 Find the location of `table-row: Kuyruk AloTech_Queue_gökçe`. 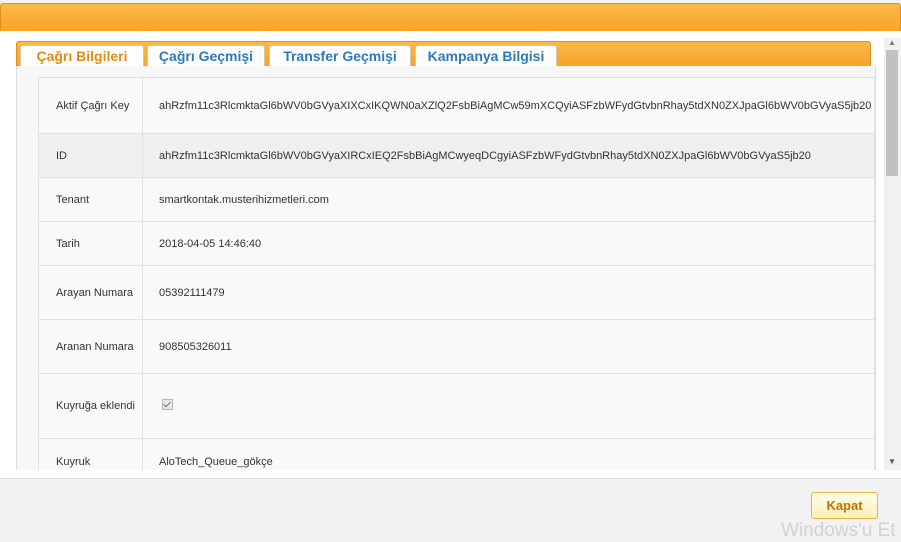

table-row: Kuyruk AloTech_Queue_gökçe is located at coordinates (456, 454).